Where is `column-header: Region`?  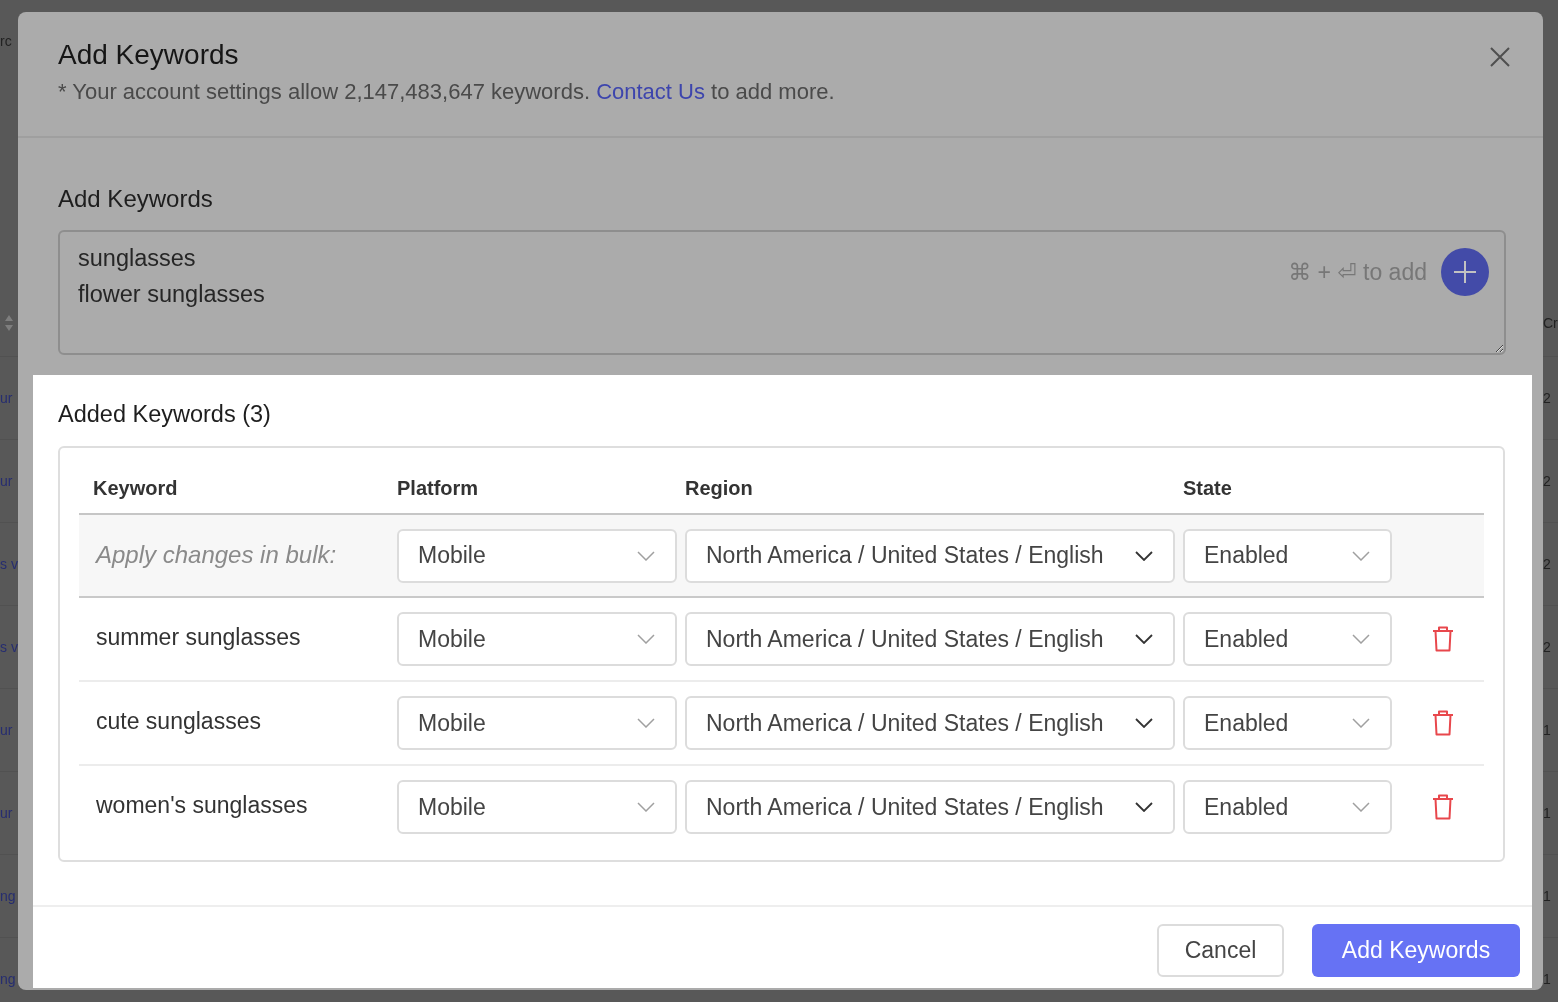
column-header: Region is located at coordinates (719, 487).